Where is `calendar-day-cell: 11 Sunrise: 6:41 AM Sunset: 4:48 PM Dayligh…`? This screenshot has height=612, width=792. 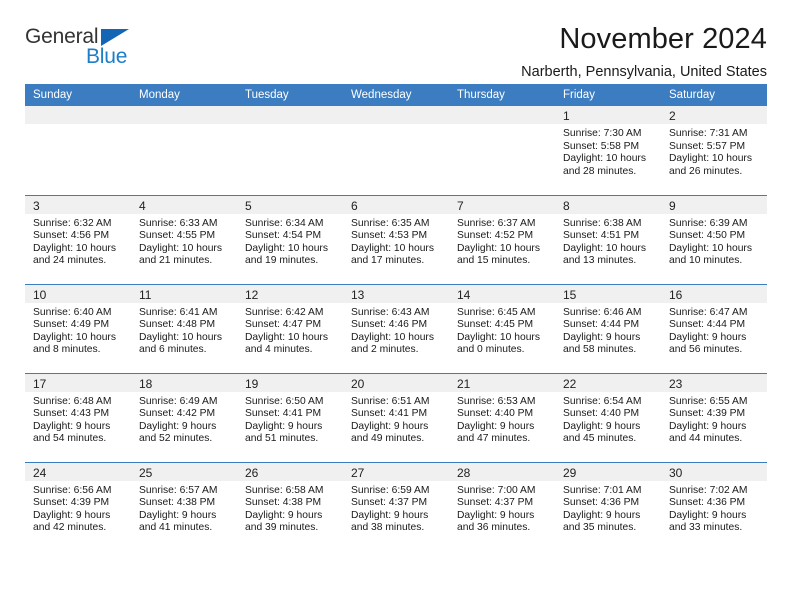 calendar-day-cell: 11 Sunrise: 6:41 AM Sunset: 4:48 PM Dayligh… is located at coordinates (184, 328).